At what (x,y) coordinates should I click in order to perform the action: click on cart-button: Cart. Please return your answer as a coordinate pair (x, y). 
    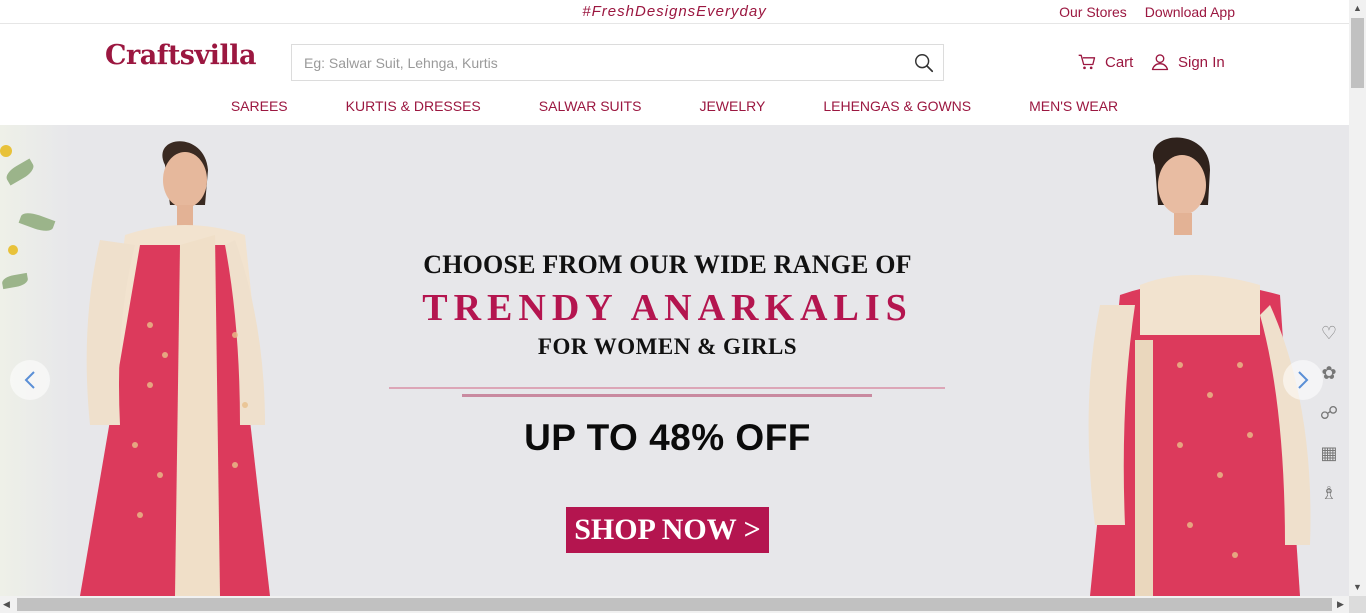
    Looking at the image, I should click on (1105, 62).